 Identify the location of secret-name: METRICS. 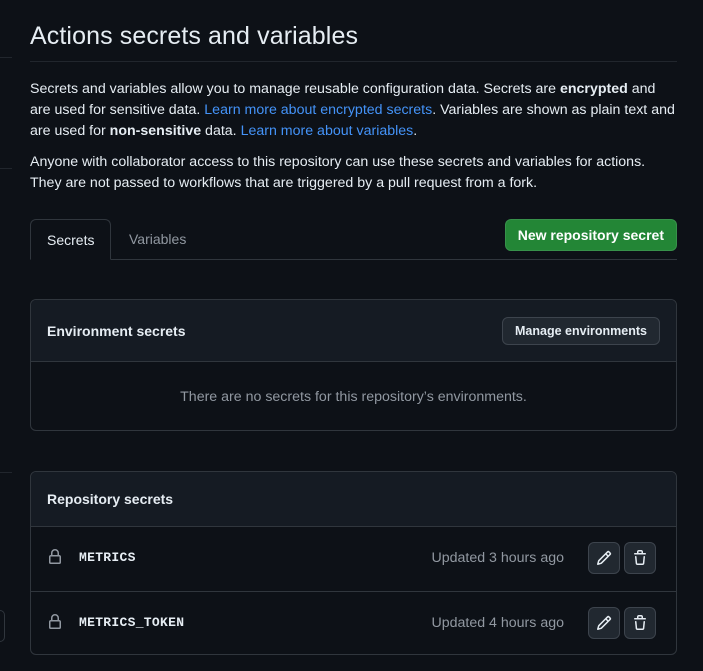
(107, 557).